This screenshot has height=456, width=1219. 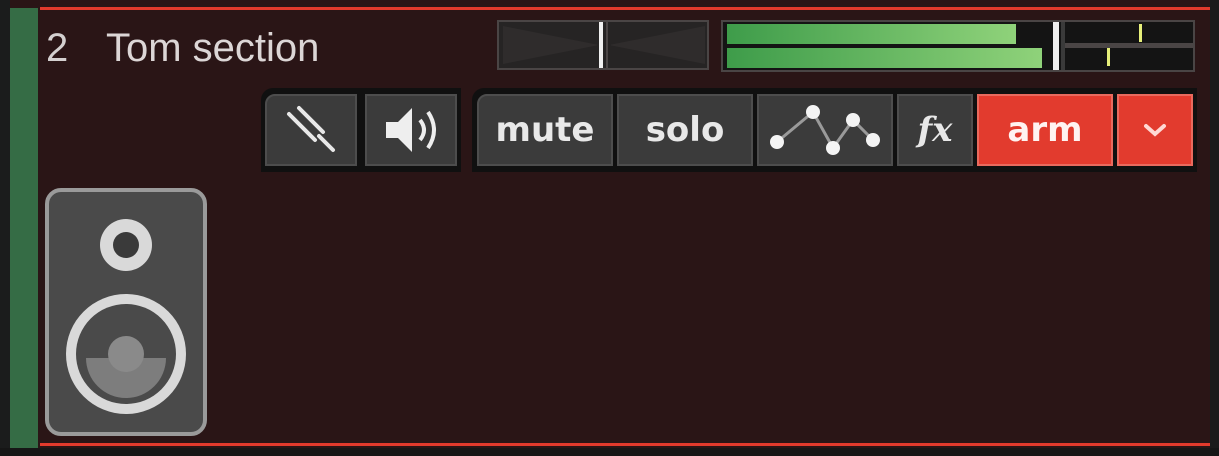 I want to click on track-number: 2, so click(x=57, y=48).